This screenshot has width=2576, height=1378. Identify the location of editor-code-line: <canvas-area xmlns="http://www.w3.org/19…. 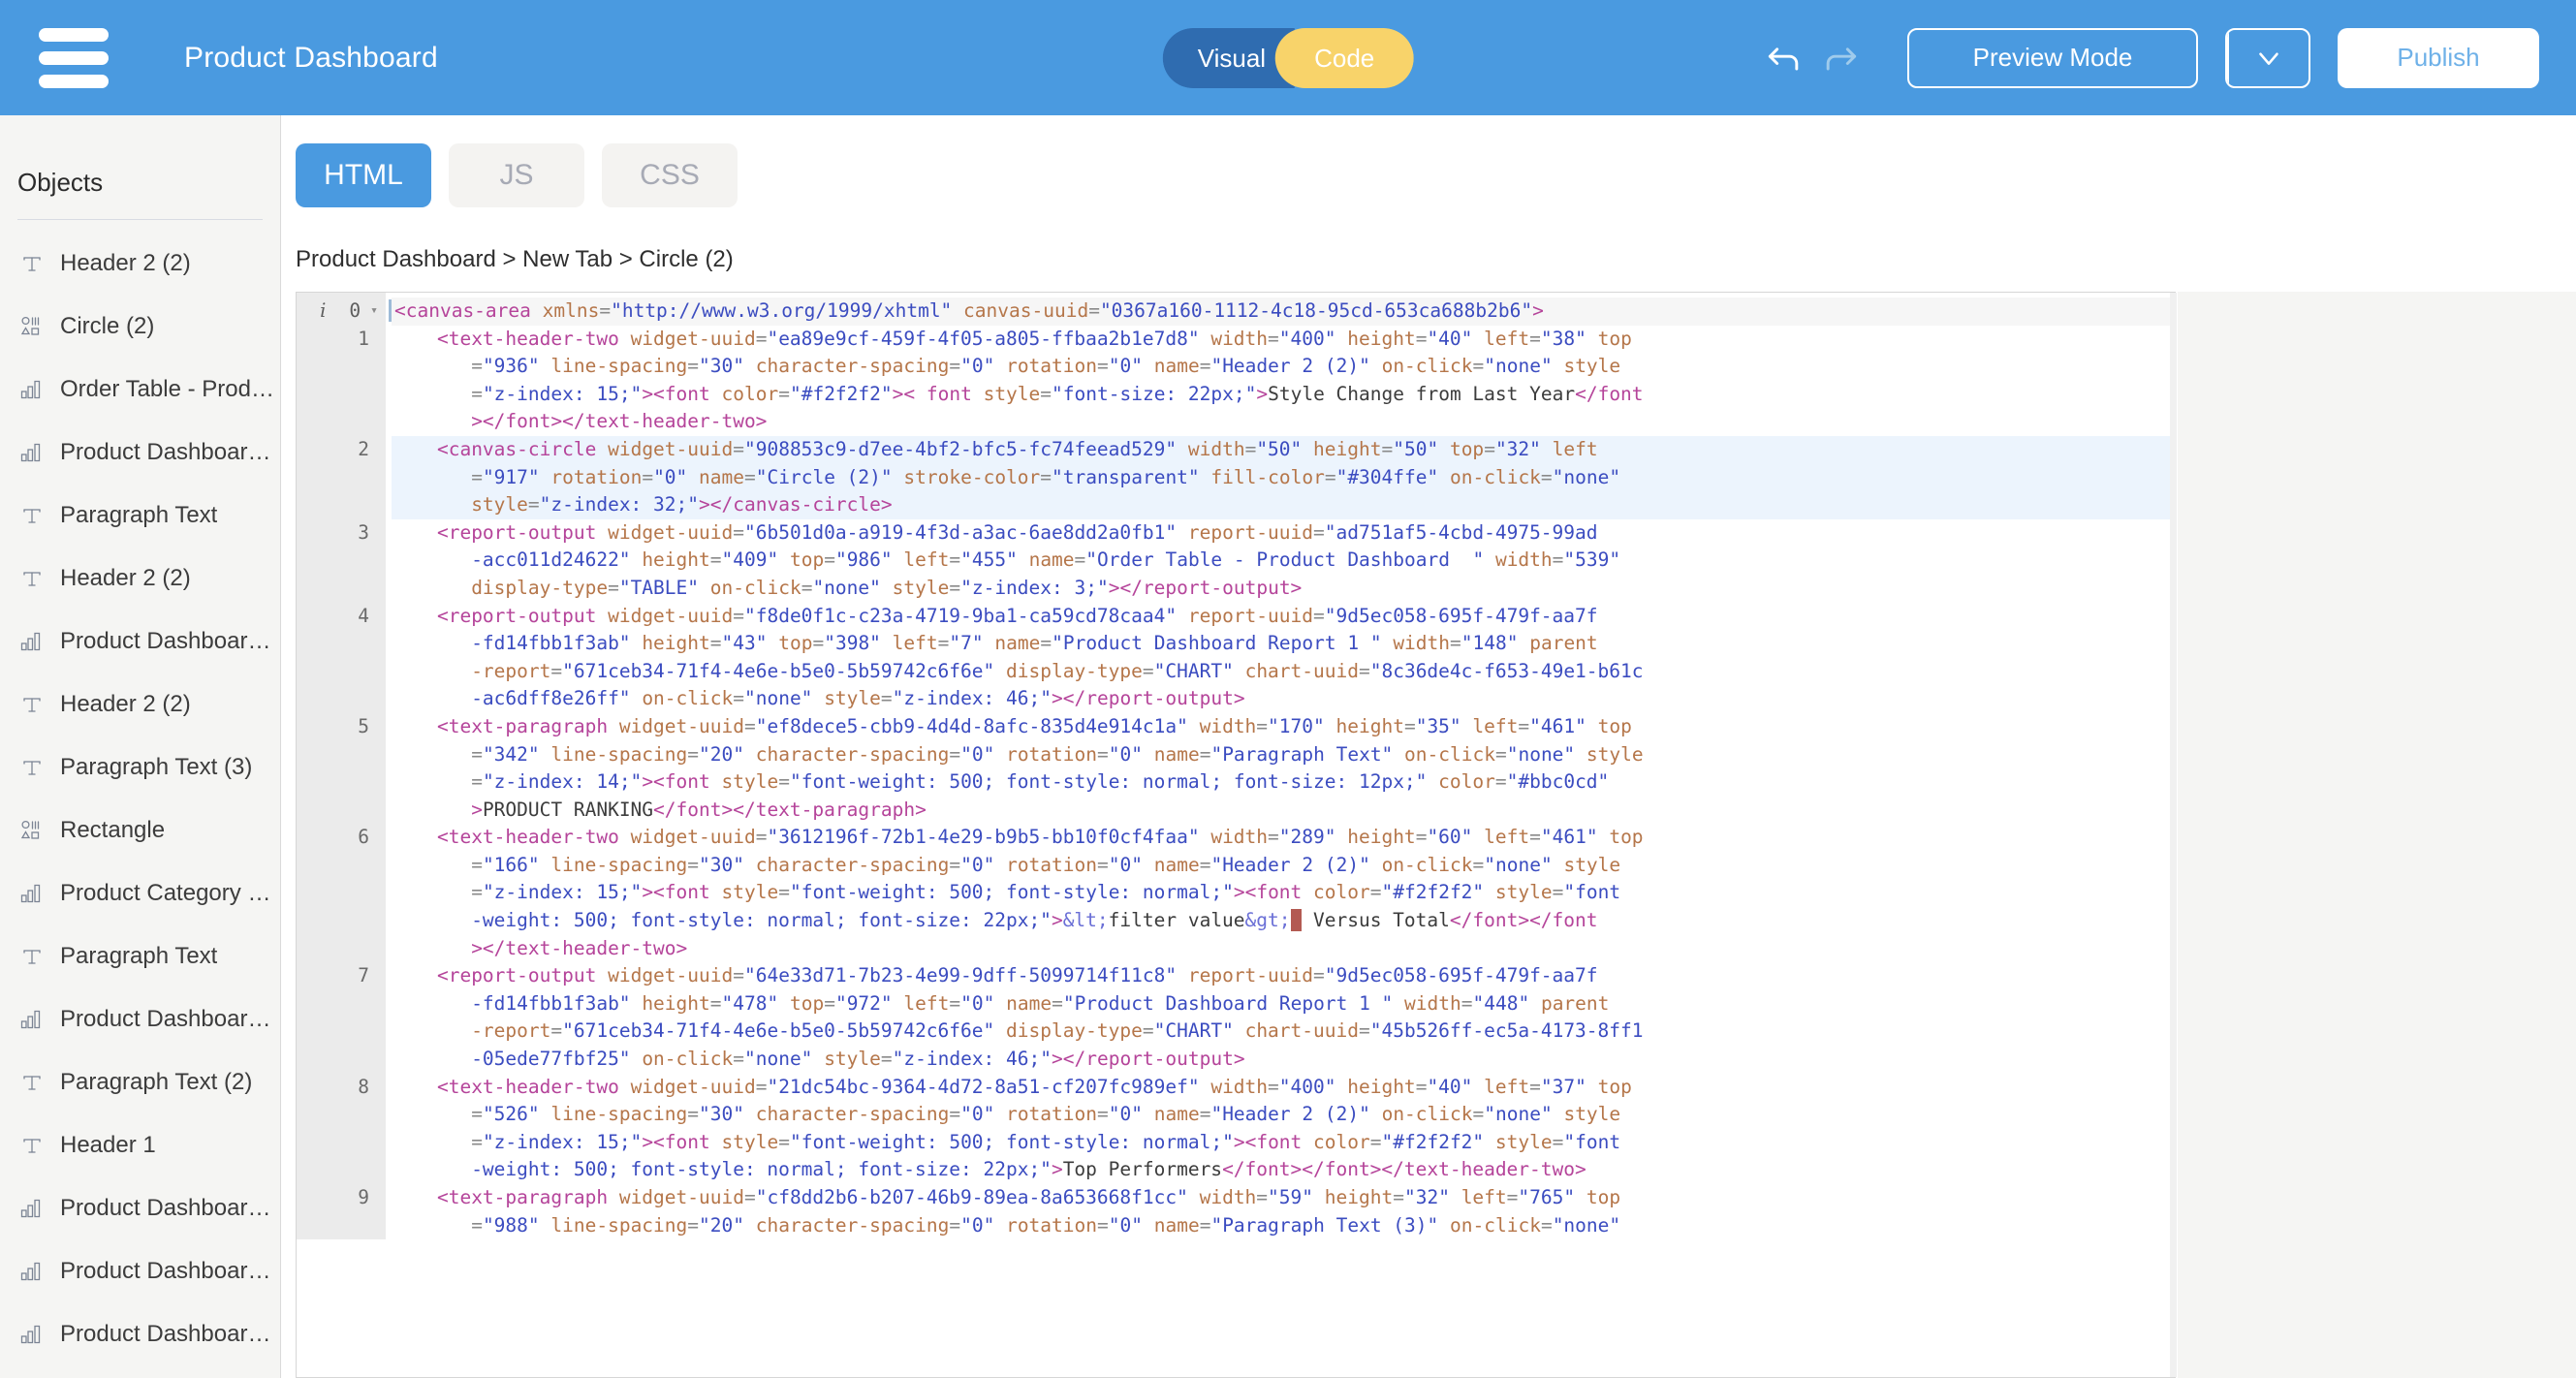
(1282, 312).